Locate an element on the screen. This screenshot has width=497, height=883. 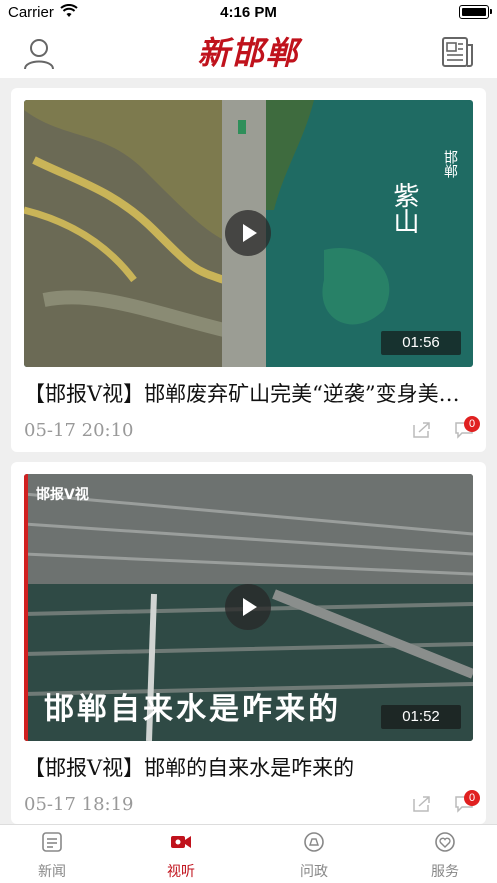
tab-label: 问政 is located at coordinates (314, 872).